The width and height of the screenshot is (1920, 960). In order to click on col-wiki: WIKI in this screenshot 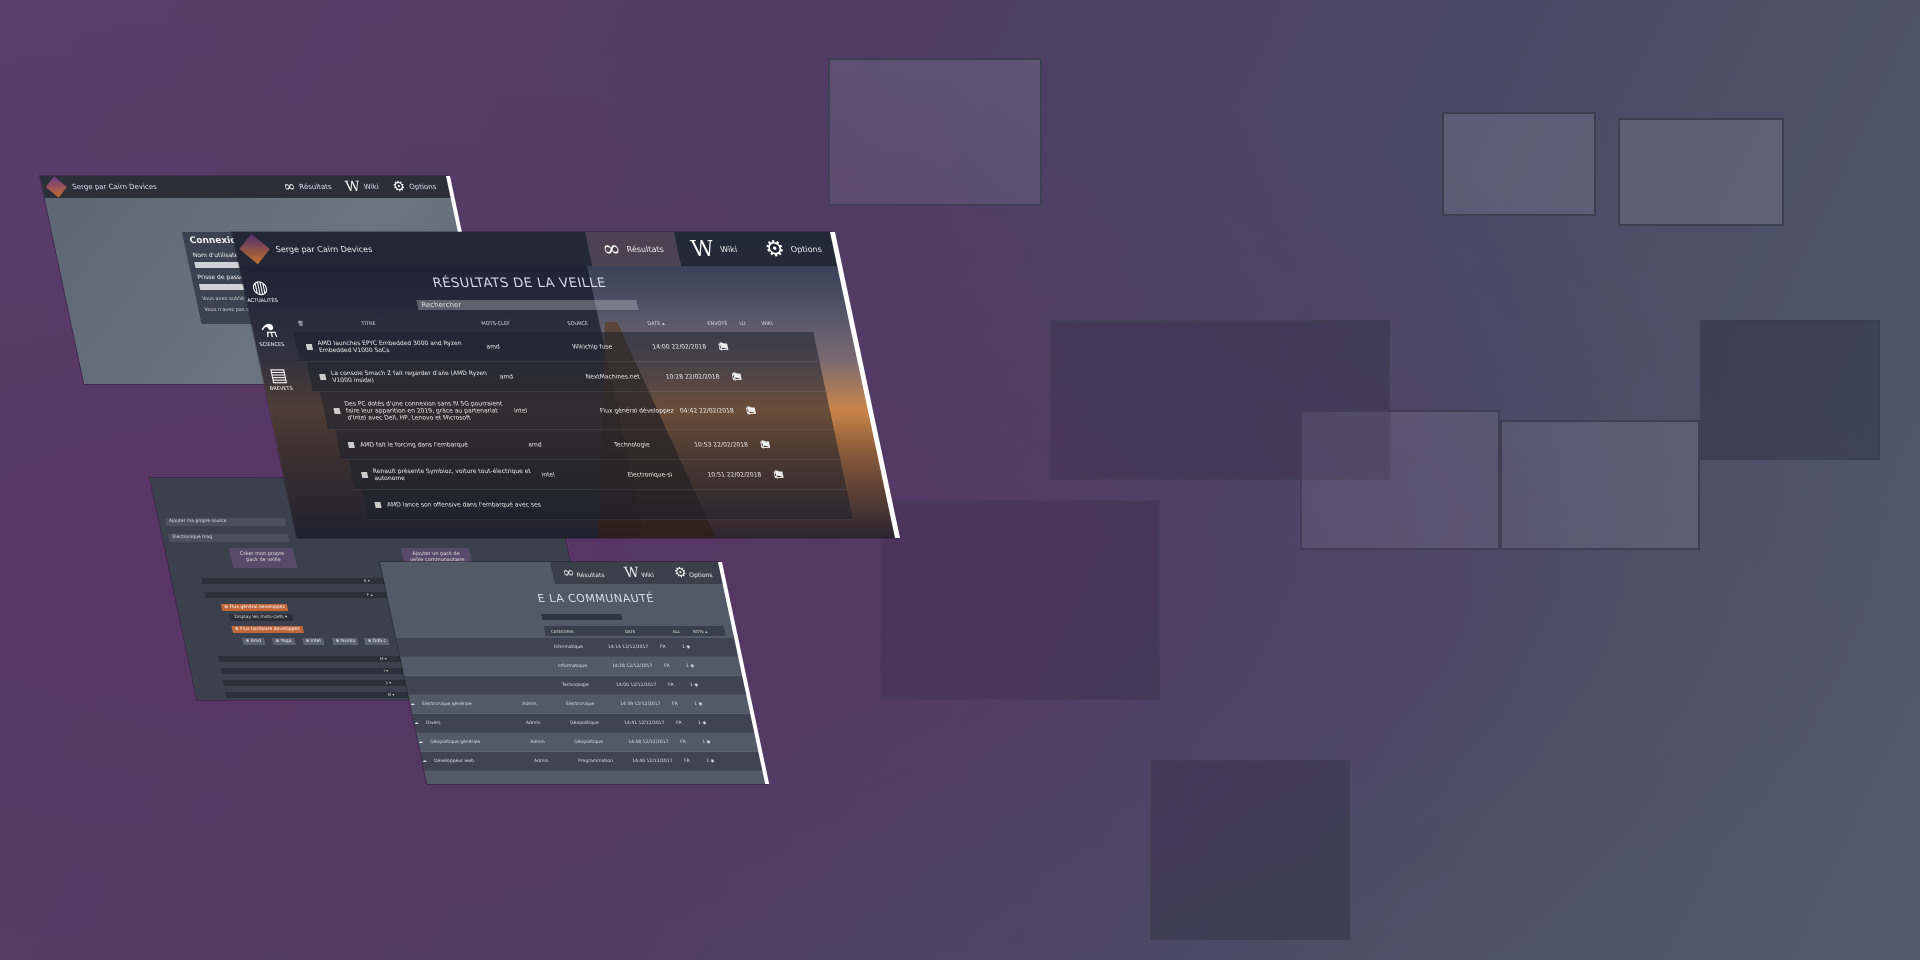, I will do `click(767, 324)`.